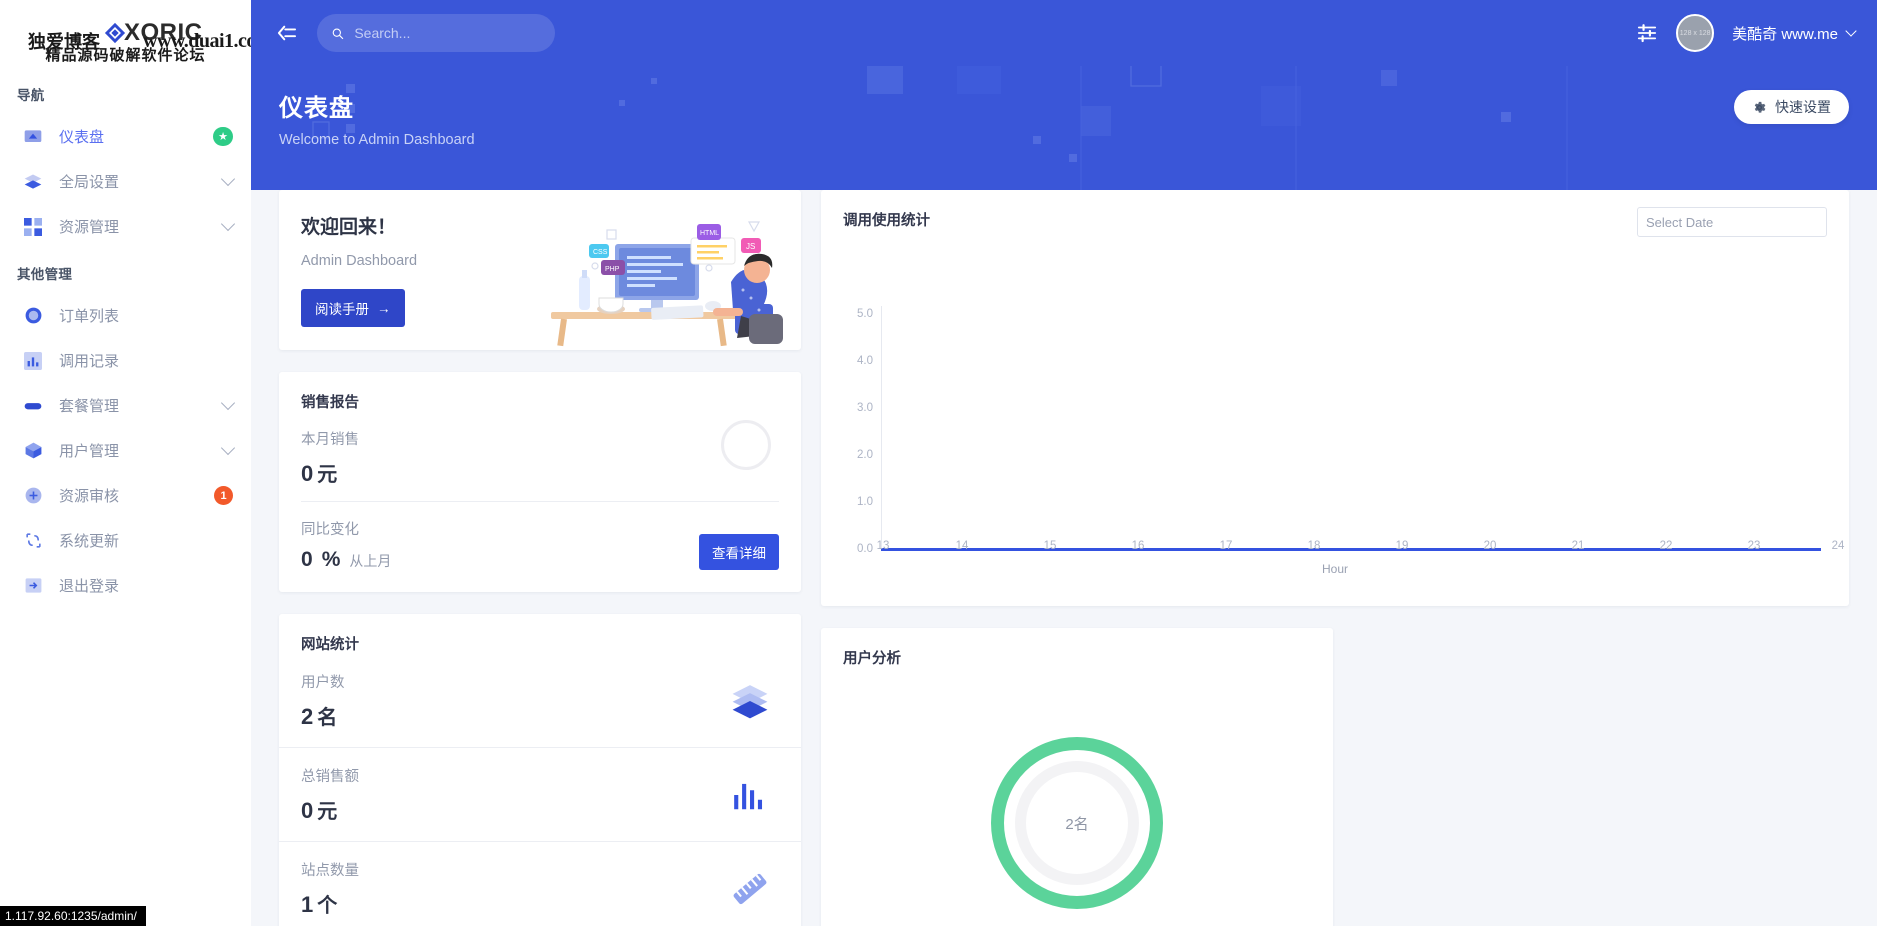  What do you see at coordinates (540, 794) in the screenshot?
I see `stat-row: 总销售额 0元` at bounding box center [540, 794].